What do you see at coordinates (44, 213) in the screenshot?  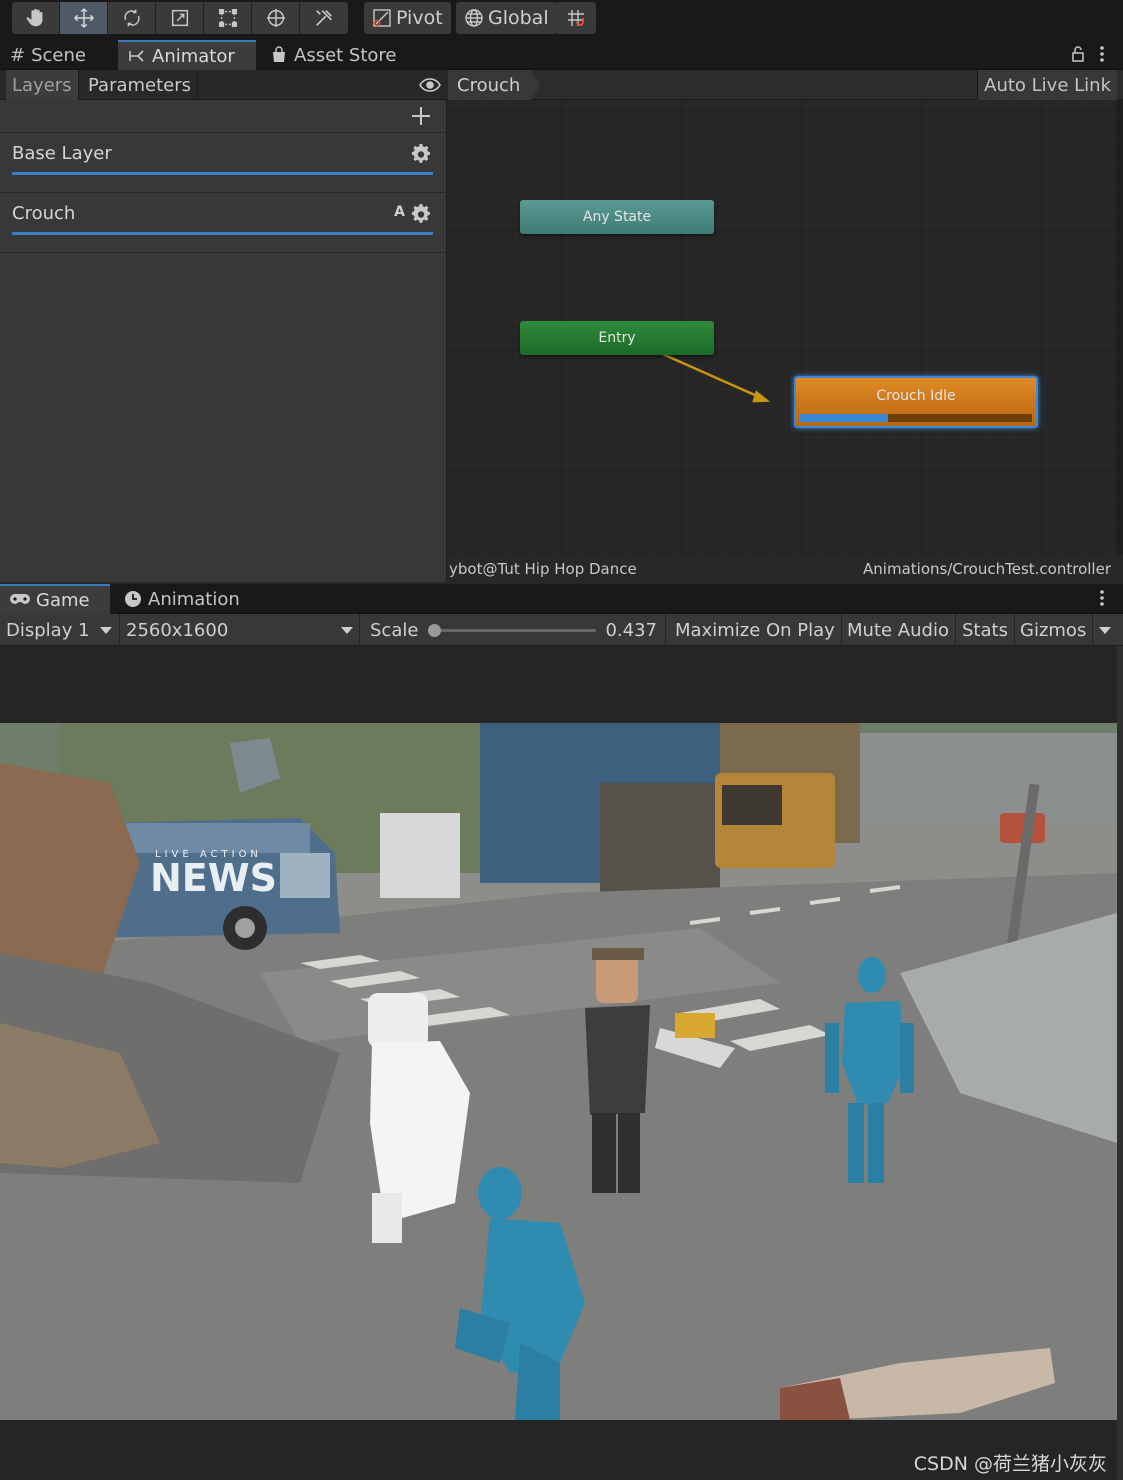 I see `layer-name: Crouch` at bounding box center [44, 213].